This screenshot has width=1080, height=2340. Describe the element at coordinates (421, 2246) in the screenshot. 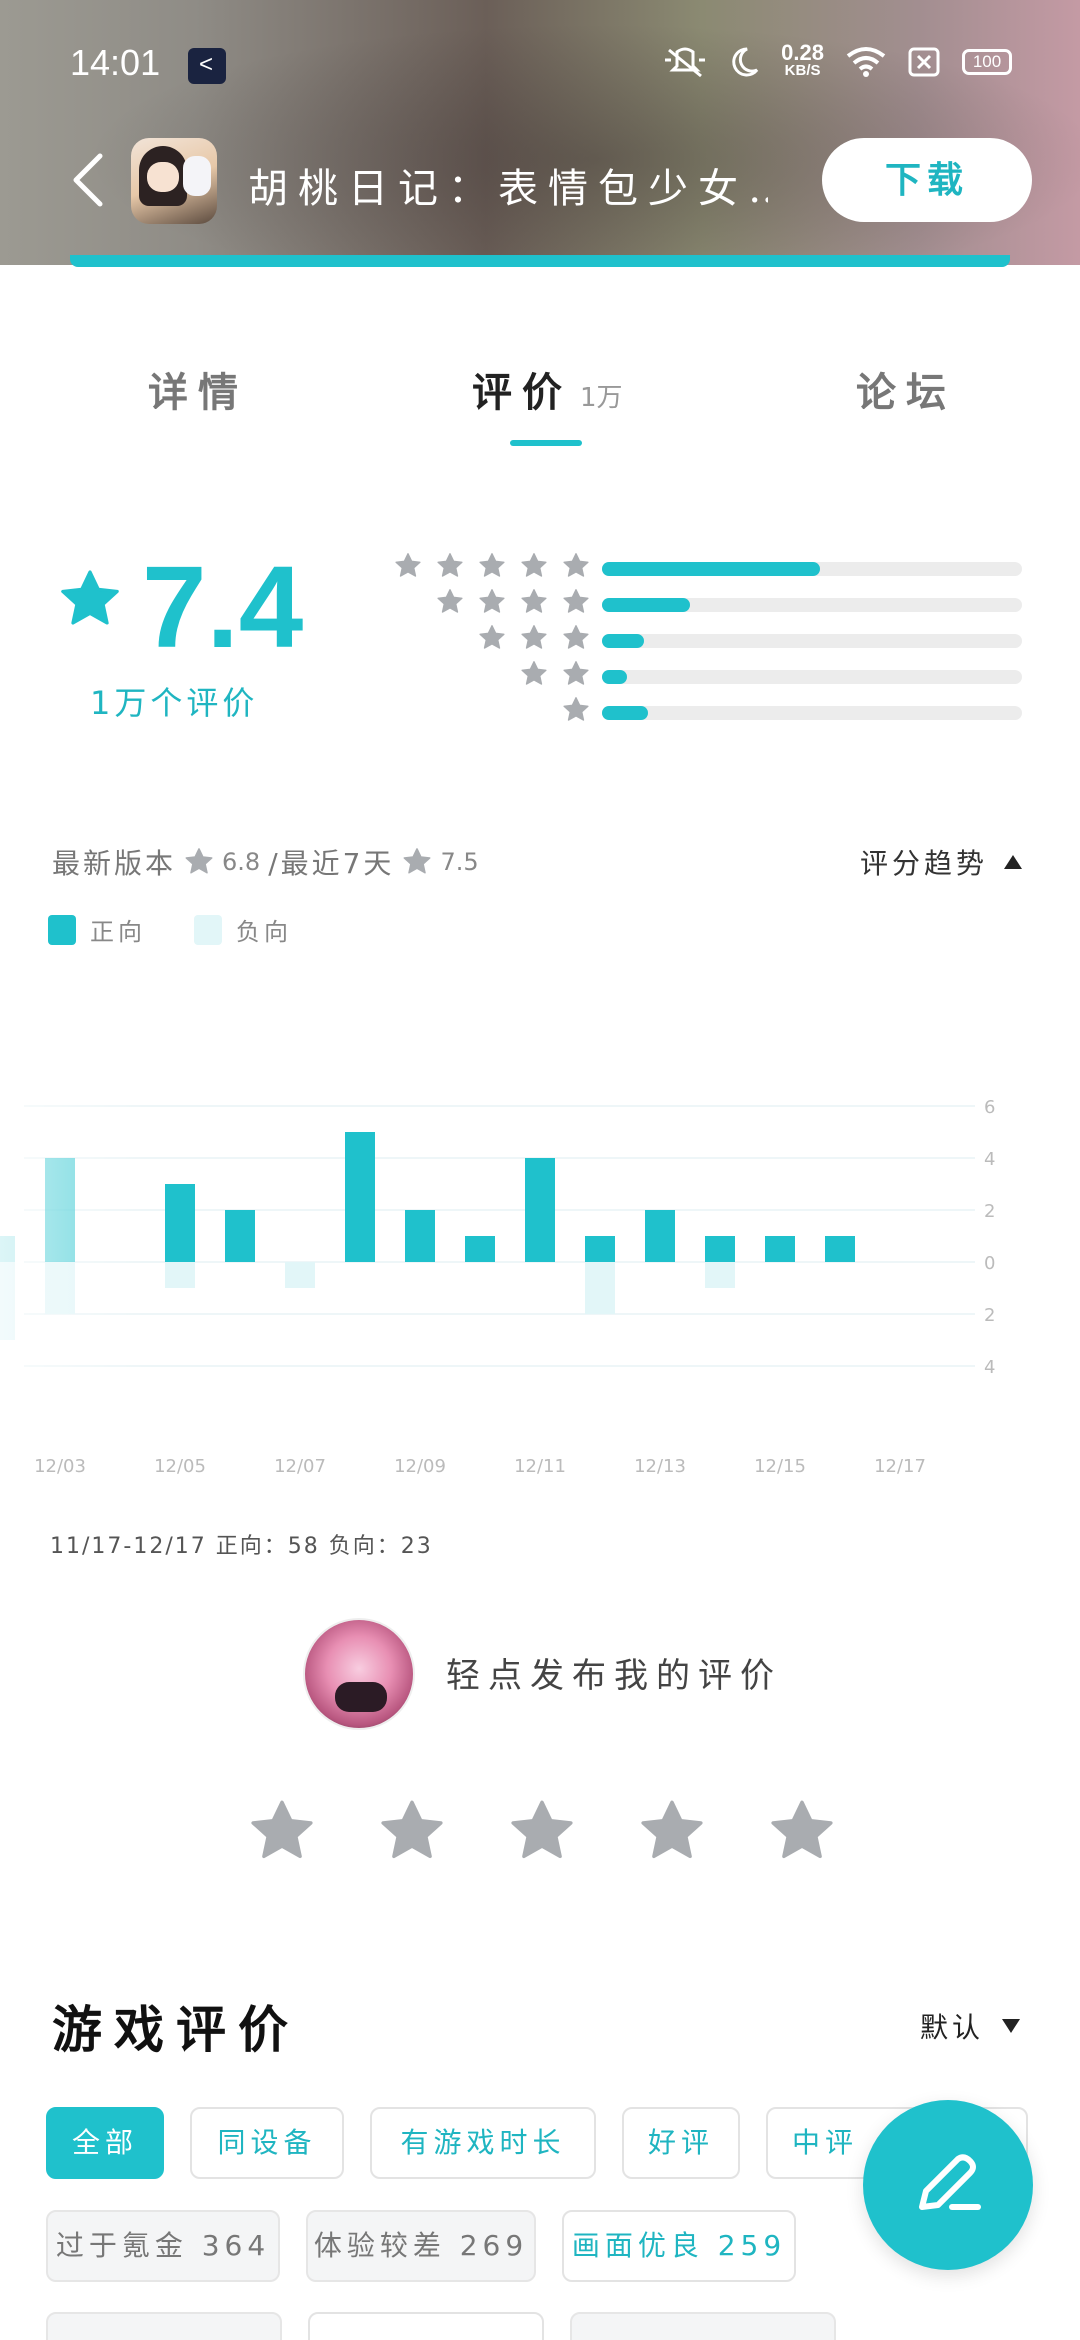

I see `filter-chip-poor-experience: 体验较差 269` at that location.